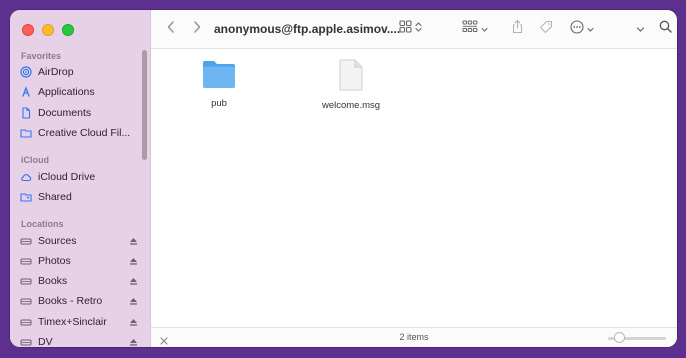 The image size is (686, 358). I want to click on window-controls, so click(48, 30).